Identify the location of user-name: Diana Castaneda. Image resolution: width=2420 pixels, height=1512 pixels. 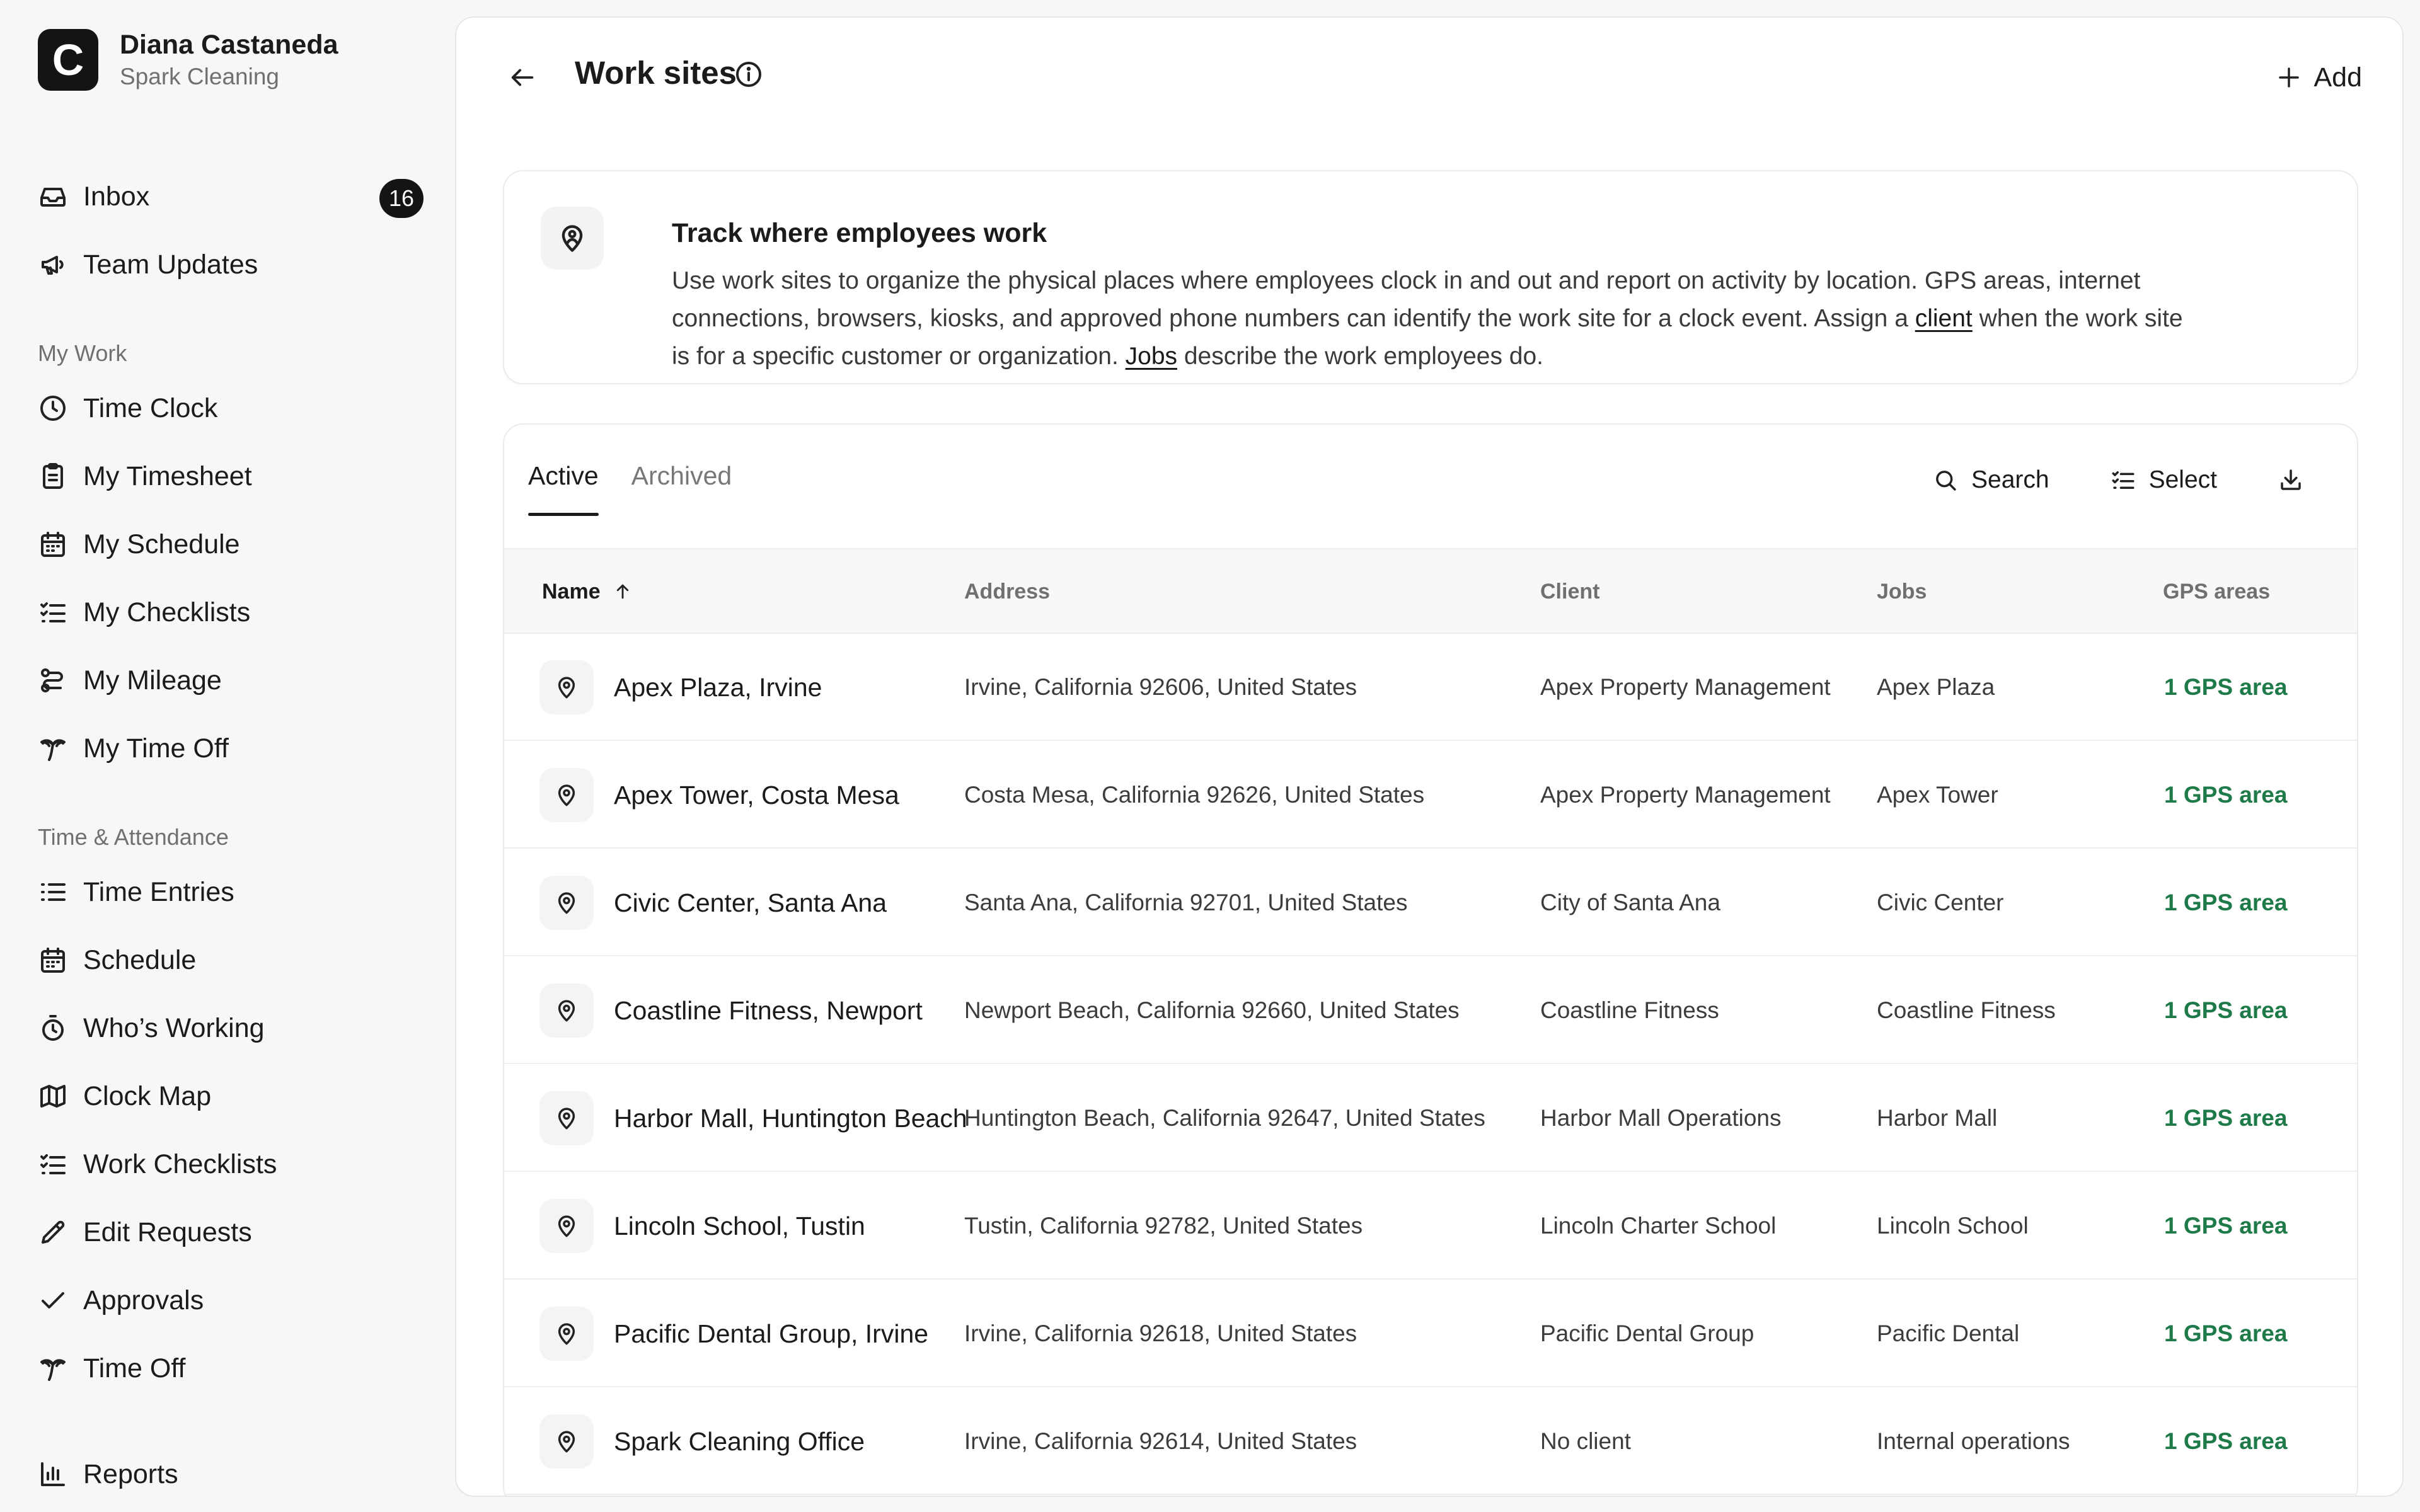
(229, 45).